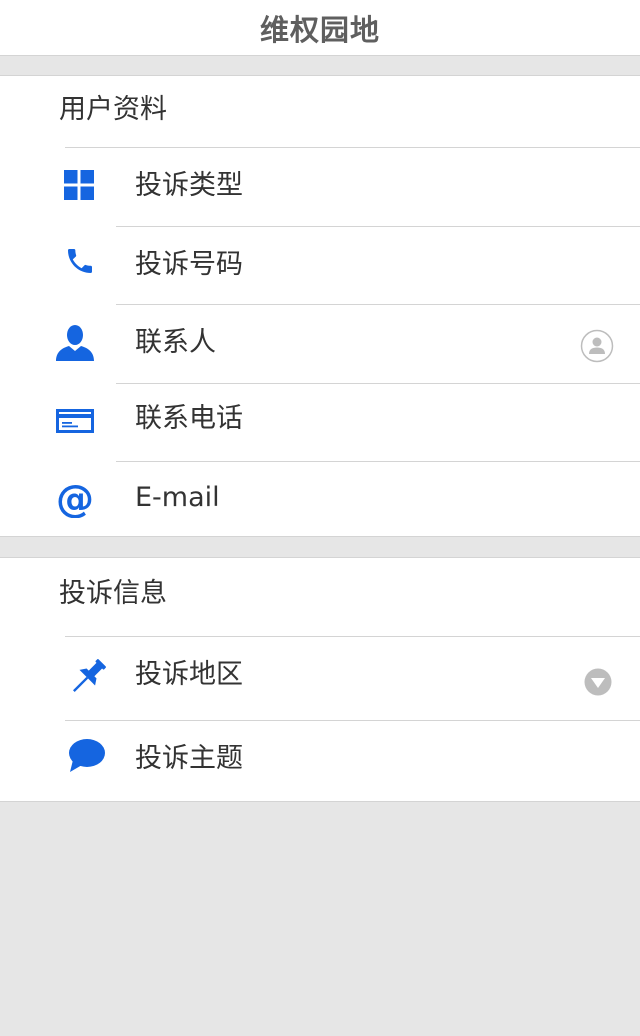 This screenshot has width=640, height=1036. Describe the element at coordinates (189, 674) in the screenshot. I see `row-label: 投诉地区` at that location.